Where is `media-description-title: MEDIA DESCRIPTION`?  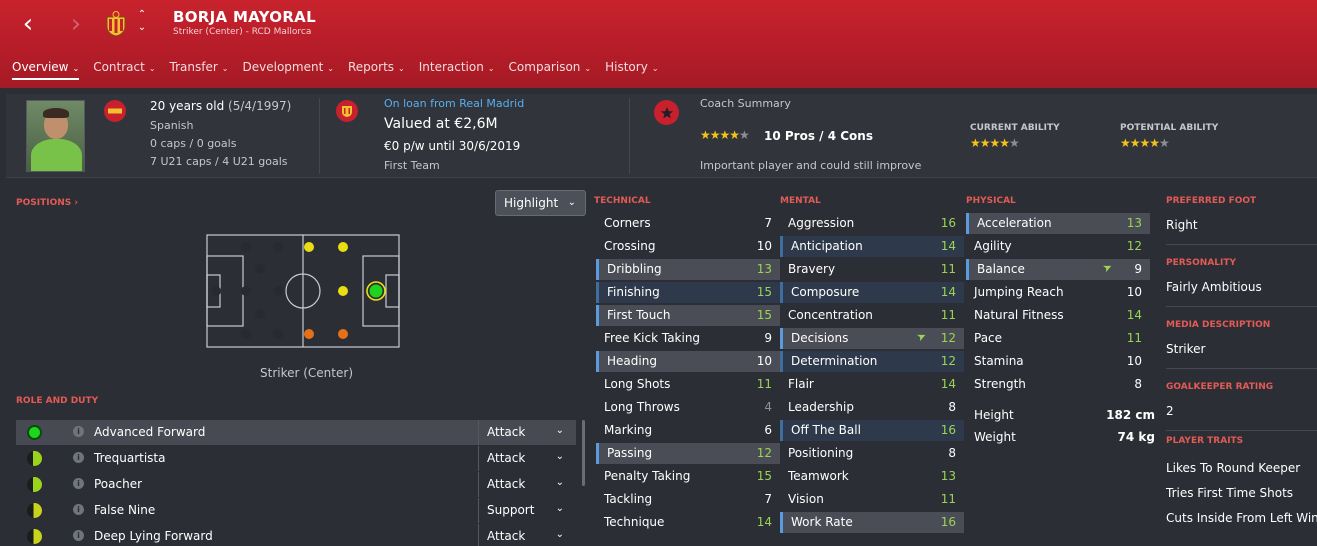
media-description-title: MEDIA DESCRIPTION is located at coordinates (1218, 325).